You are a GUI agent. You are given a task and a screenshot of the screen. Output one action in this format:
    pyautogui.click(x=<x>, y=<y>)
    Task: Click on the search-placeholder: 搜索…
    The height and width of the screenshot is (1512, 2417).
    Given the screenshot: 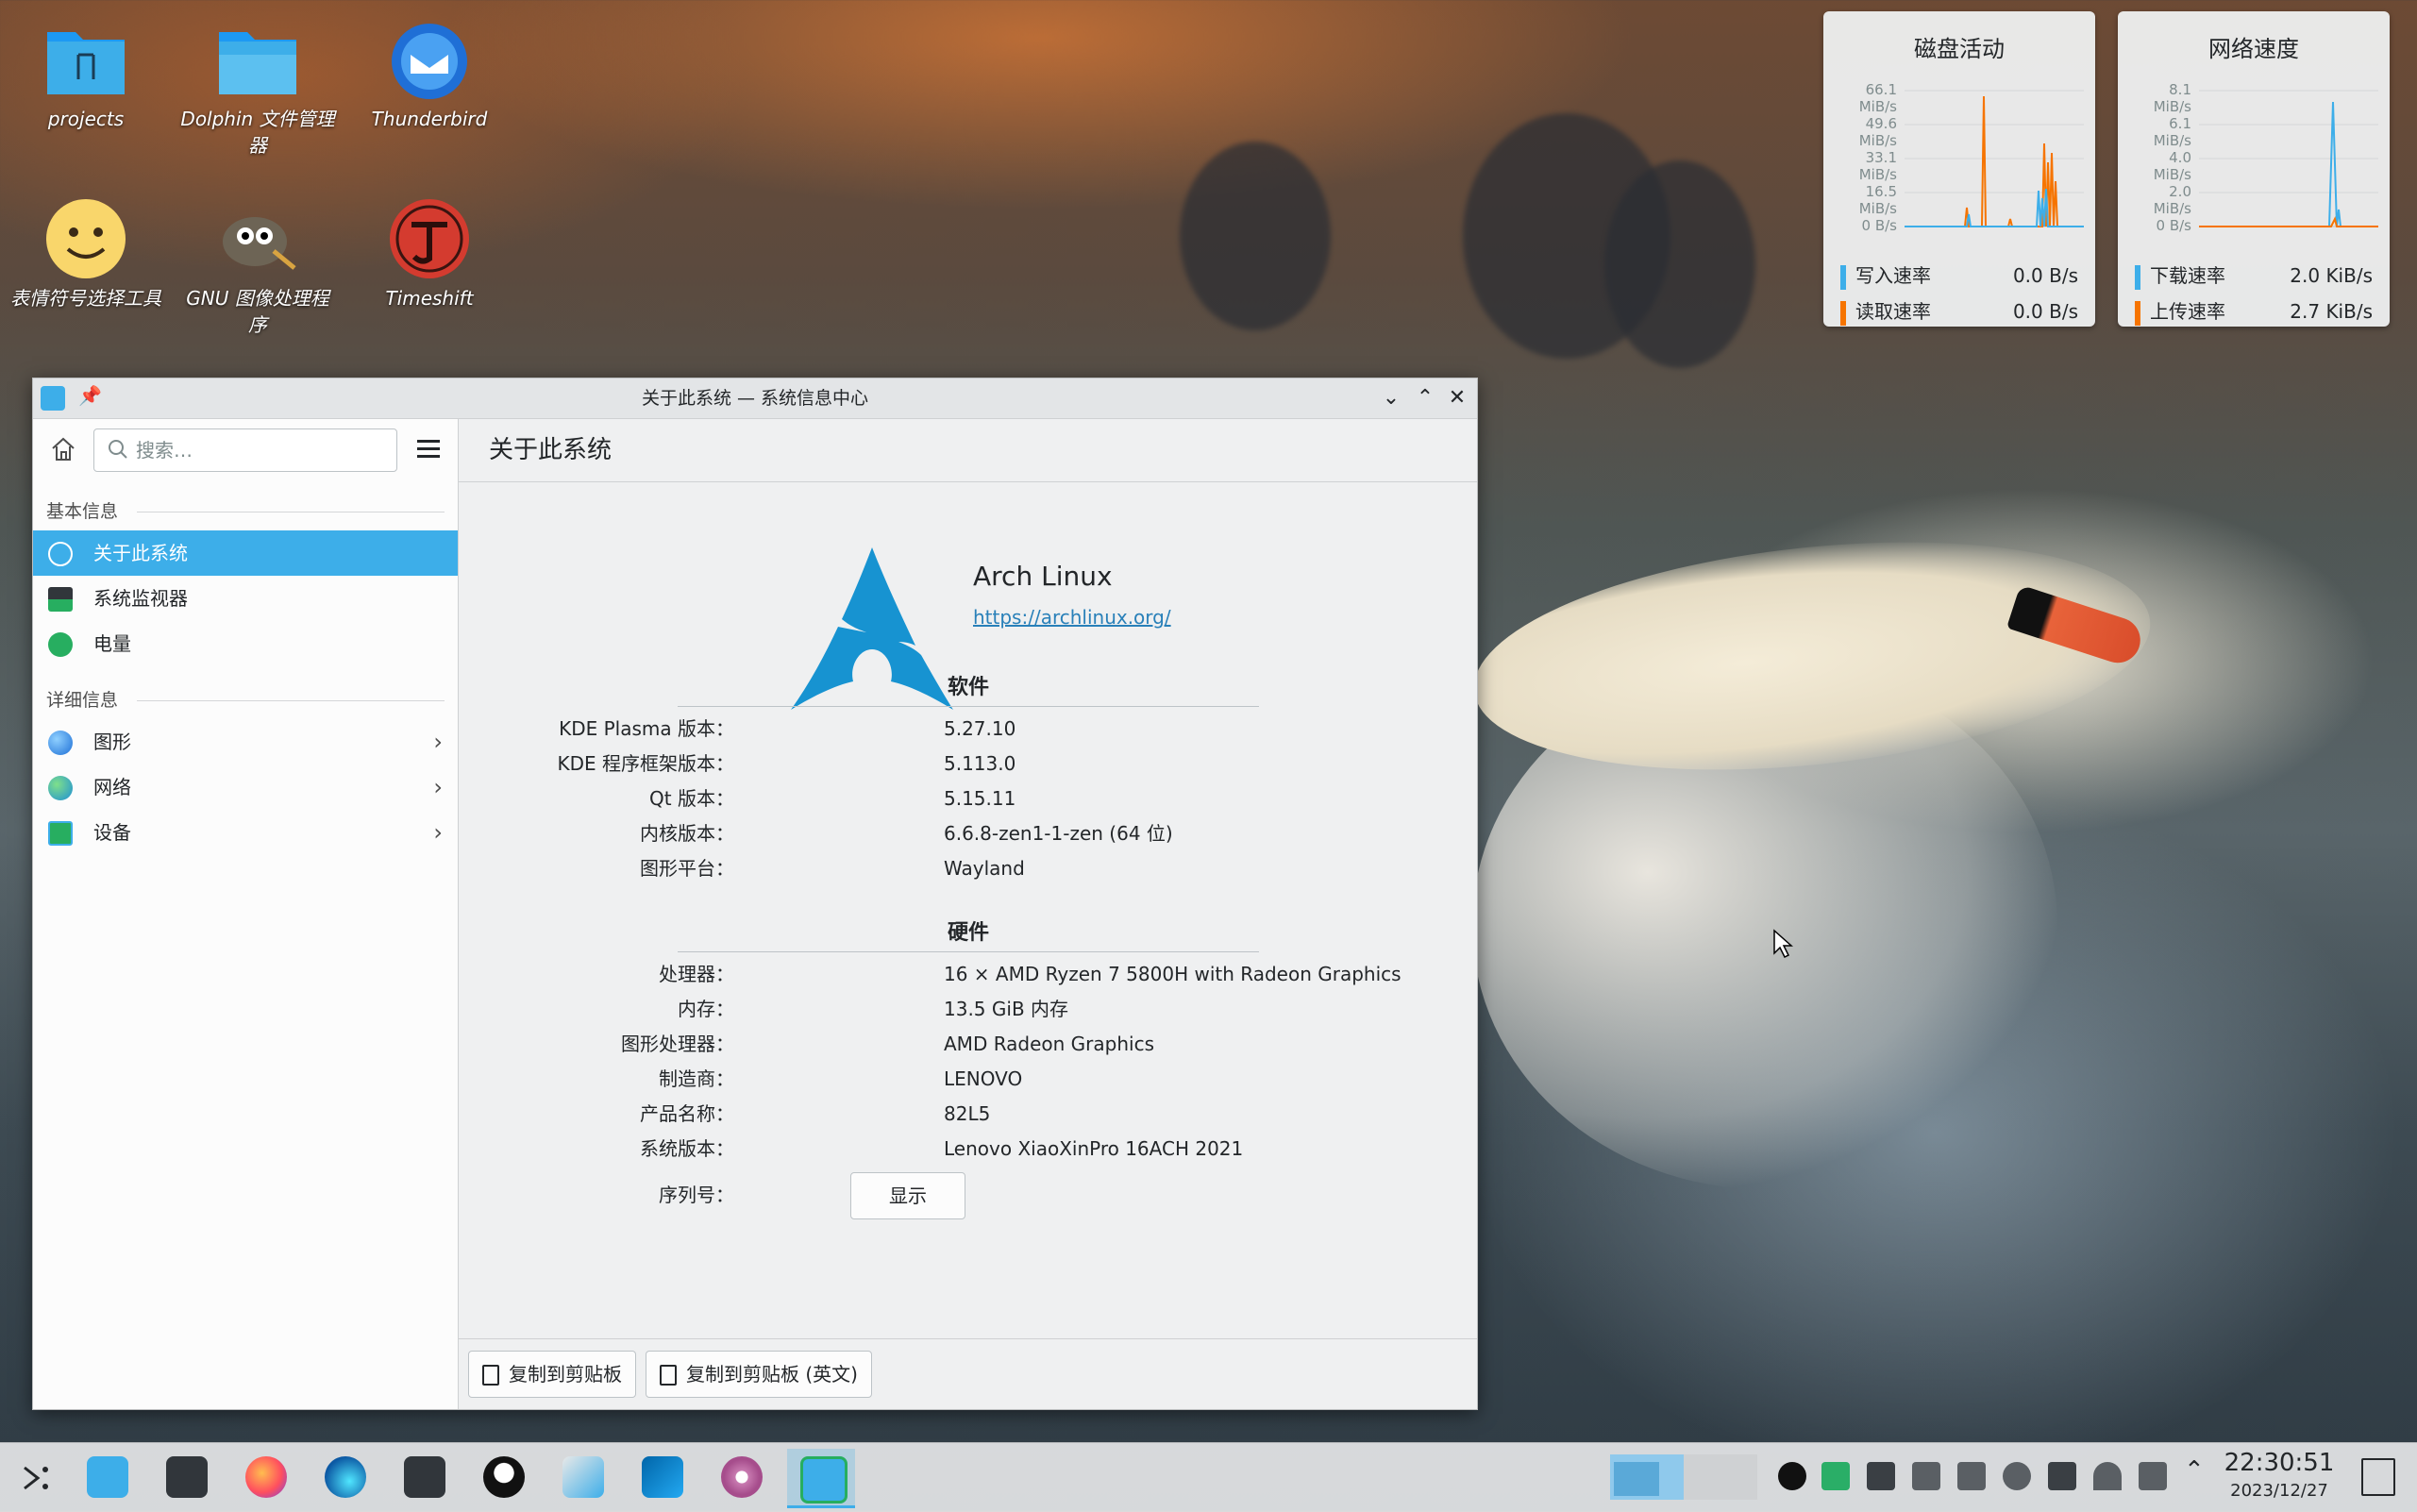 What is the action you would take?
    pyautogui.click(x=164, y=450)
    